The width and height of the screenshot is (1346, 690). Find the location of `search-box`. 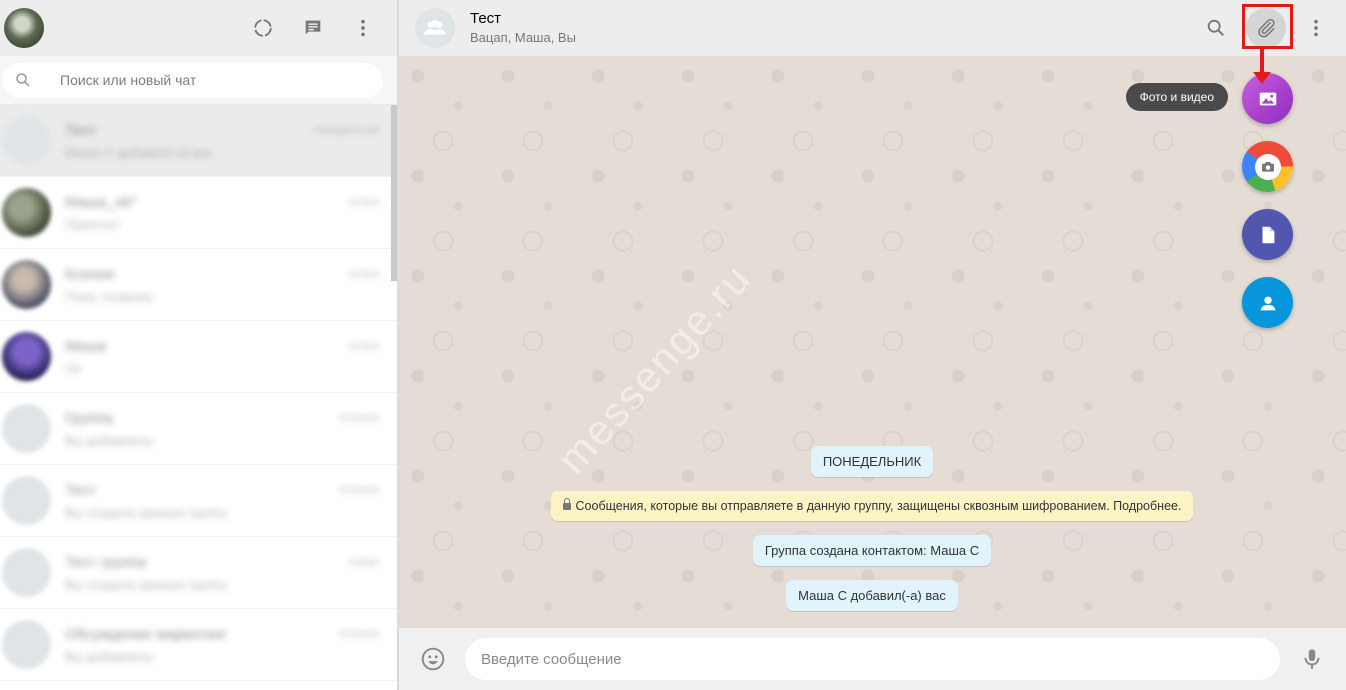

search-box is located at coordinates (192, 80).